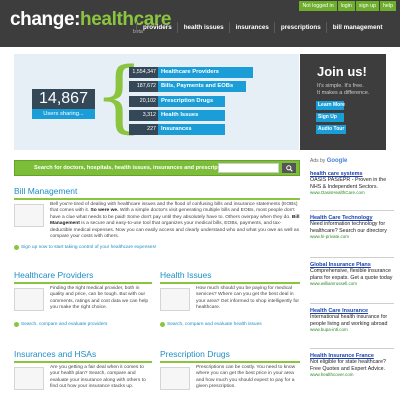 Image resolution: width=400 pixels, height=400 pixels. I want to click on insurances-heading: Insurances and HSAs, so click(55, 354).